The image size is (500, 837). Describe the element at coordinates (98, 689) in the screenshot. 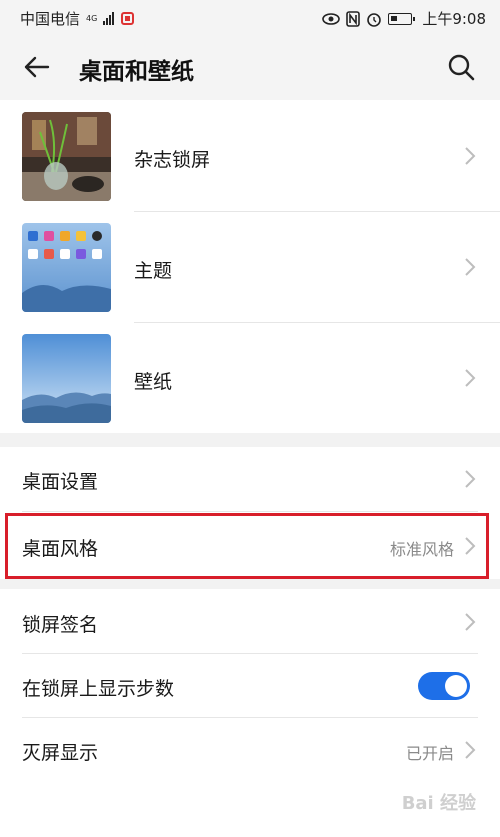

I see `row-label: 在锁屏上显示步数` at that location.